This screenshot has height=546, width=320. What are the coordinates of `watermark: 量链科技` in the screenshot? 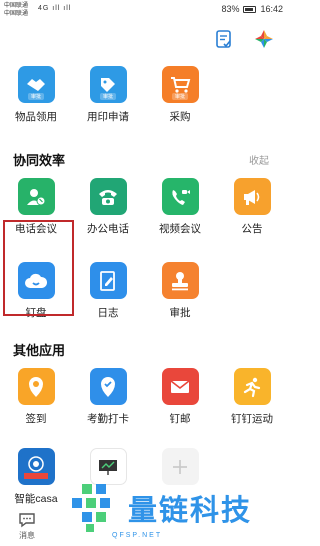 It's located at (160, 508).